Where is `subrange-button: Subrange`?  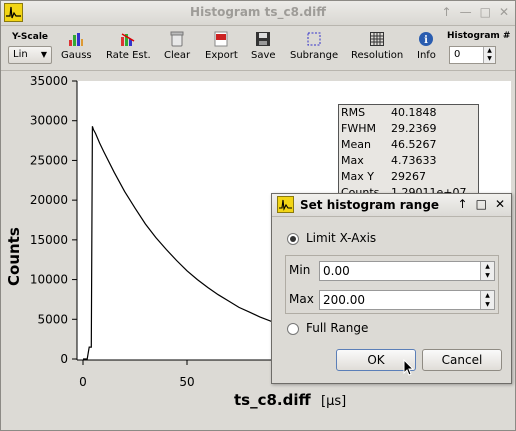
subrange-button: Subrange is located at coordinates (314, 45).